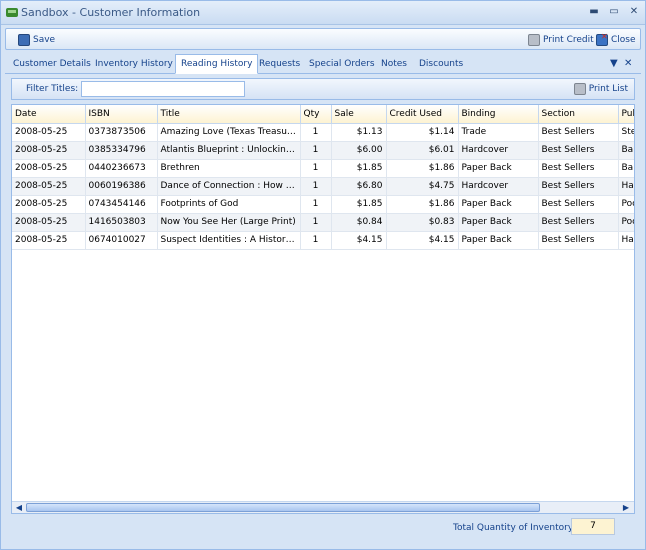  Describe the element at coordinates (441, 65) in the screenshot. I see `tab-discounts: Discounts` at that location.